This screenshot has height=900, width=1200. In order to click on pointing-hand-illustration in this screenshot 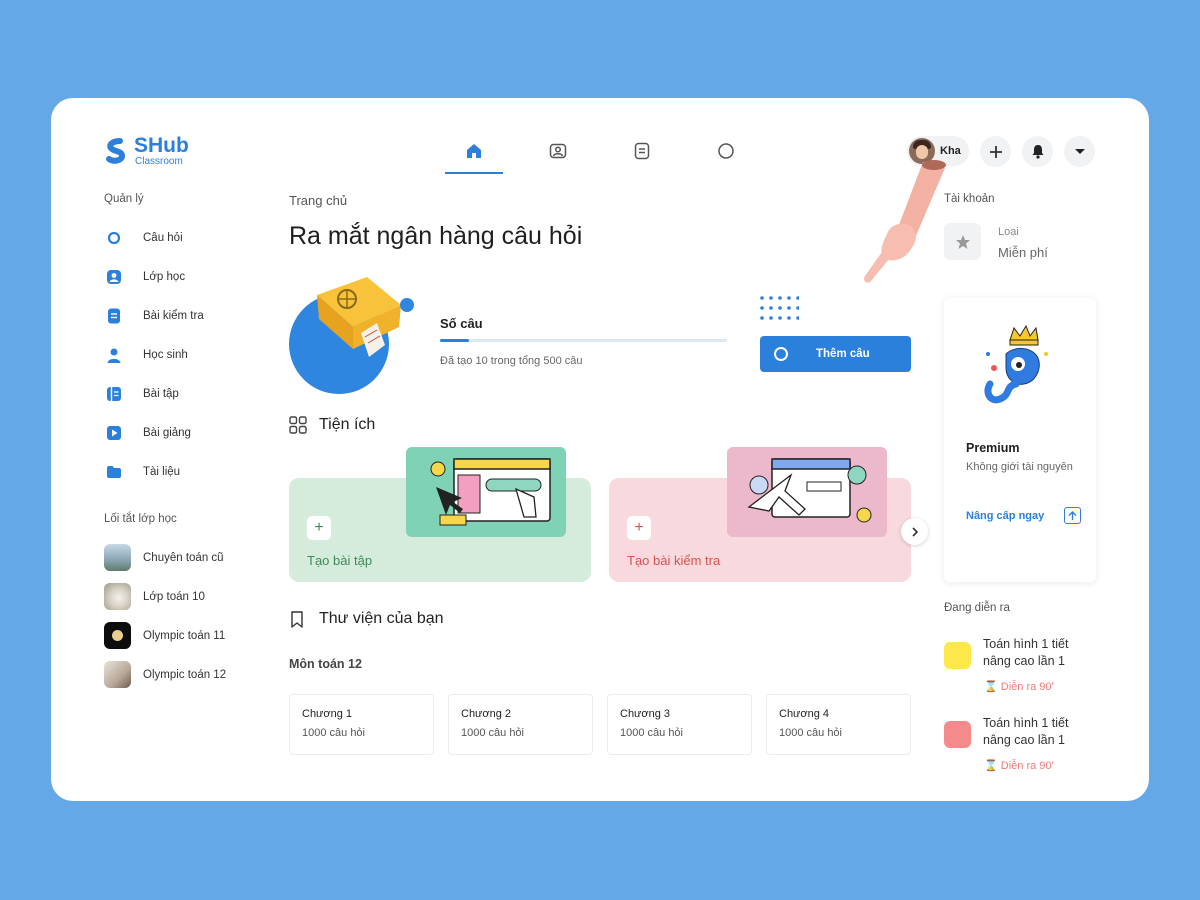, I will do `click(905, 221)`.